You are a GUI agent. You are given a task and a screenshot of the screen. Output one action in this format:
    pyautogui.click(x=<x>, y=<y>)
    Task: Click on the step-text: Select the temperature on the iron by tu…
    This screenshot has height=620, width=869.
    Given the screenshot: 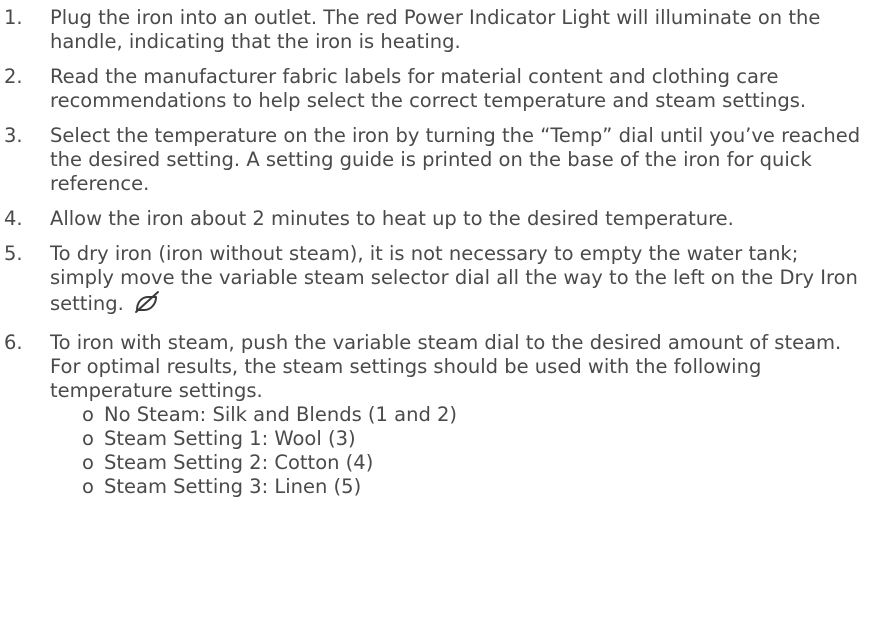 What is the action you would take?
    pyautogui.click(x=455, y=159)
    